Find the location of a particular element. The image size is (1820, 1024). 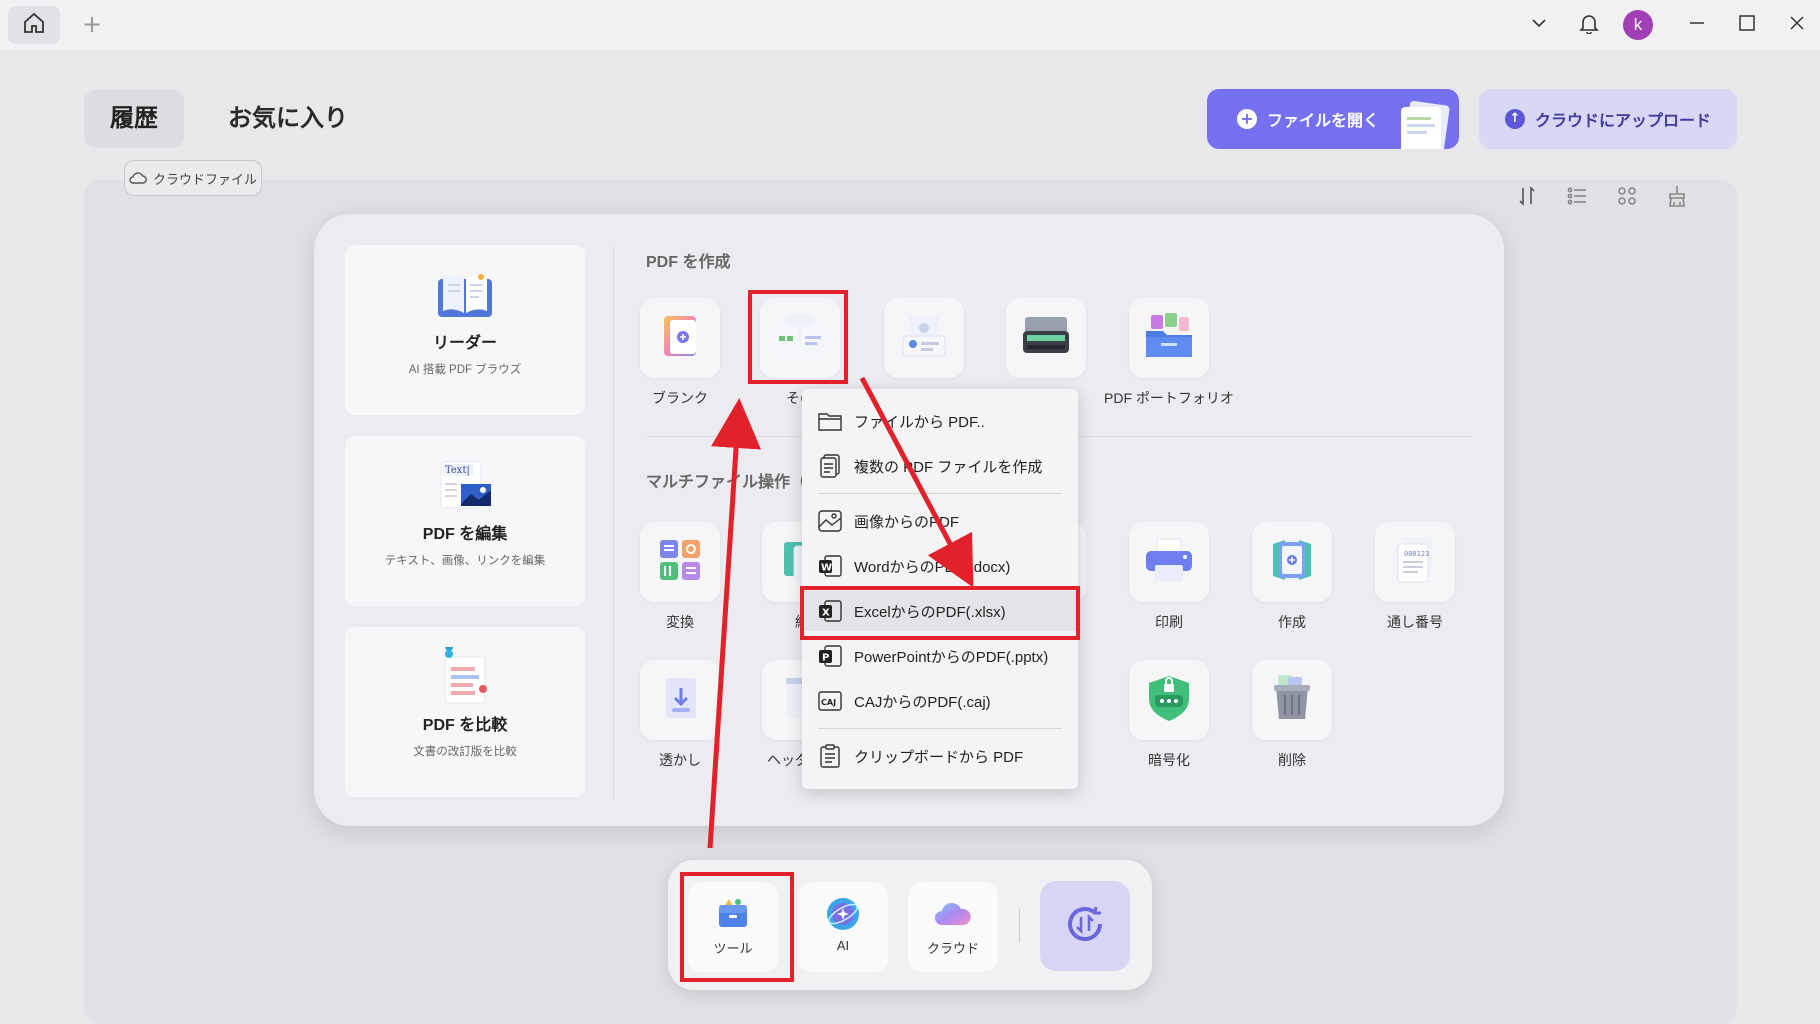

grid-icon is located at coordinates (1627, 198).